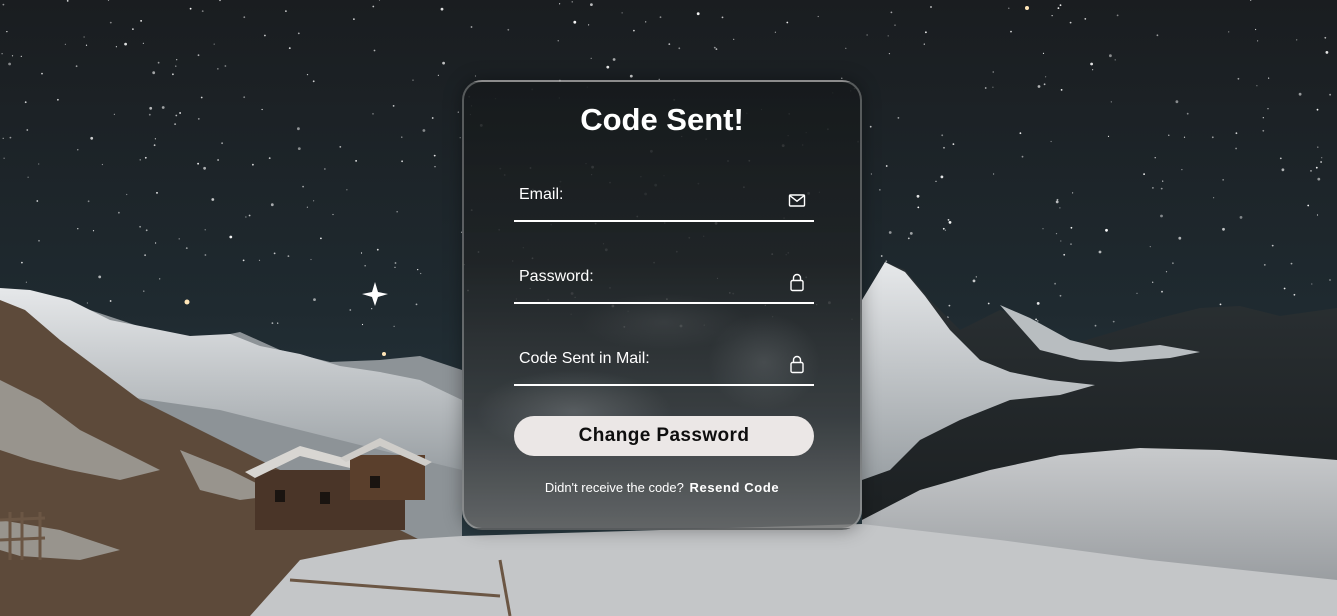 This screenshot has height=616, width=1337. Describe the element at coordinates (664, 197) in the screenshot. I see `email-field: Email:` at that location.